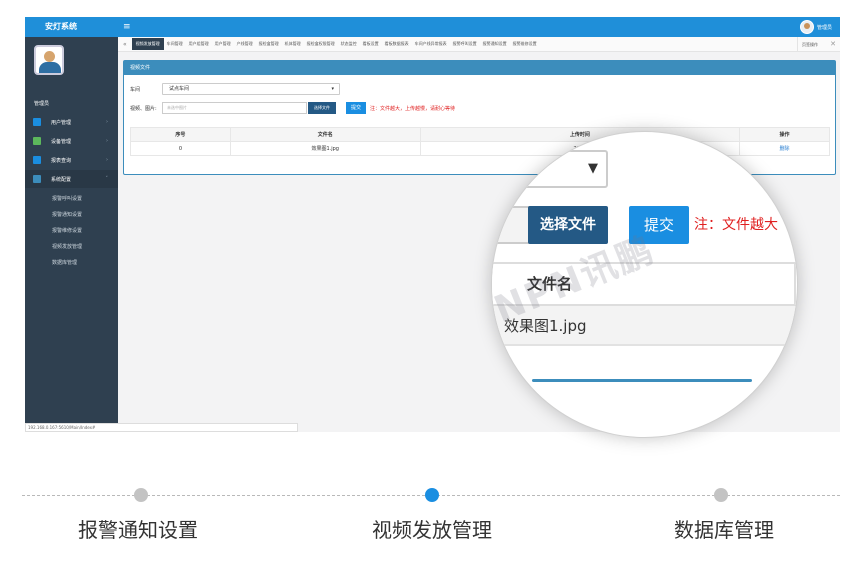 The height and width of the screenshot is (568, 860). I want to click on sidebar-subitem: 报警维修设置, so click(67, 230).